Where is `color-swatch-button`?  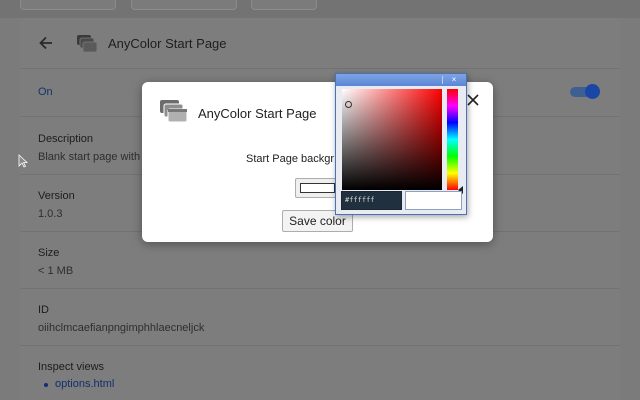 color-swatch-button is located at coordinates (317, 188).